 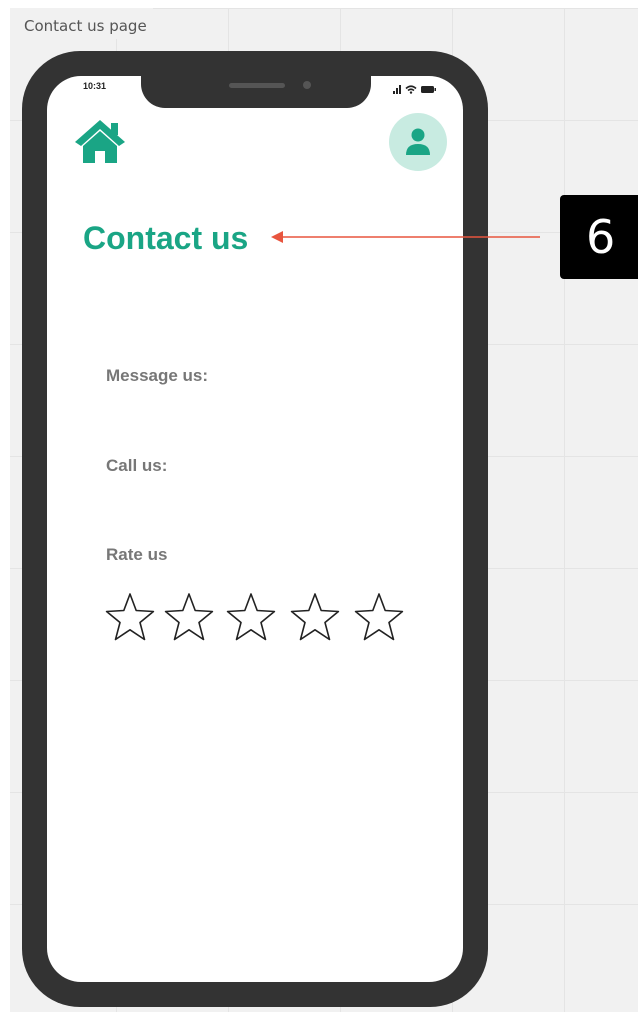 I want to click on user-icon, so click(x=418, y=141).